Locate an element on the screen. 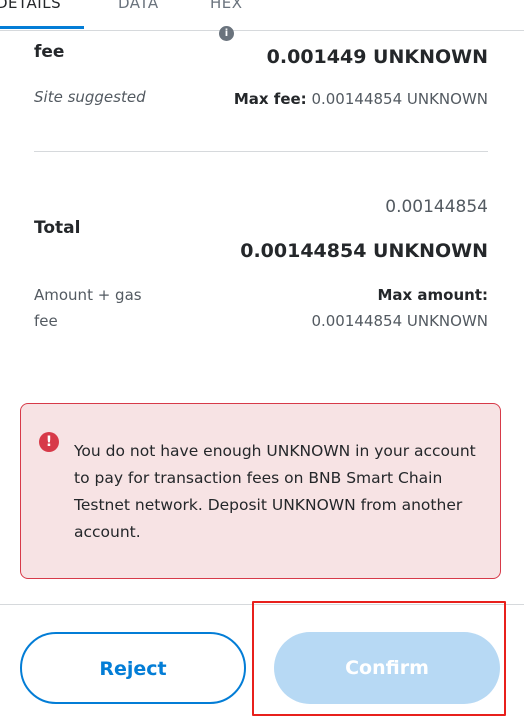 The height and width of the screenshot is (720, 524). info-icon: i is located at coordinates (226, 33).